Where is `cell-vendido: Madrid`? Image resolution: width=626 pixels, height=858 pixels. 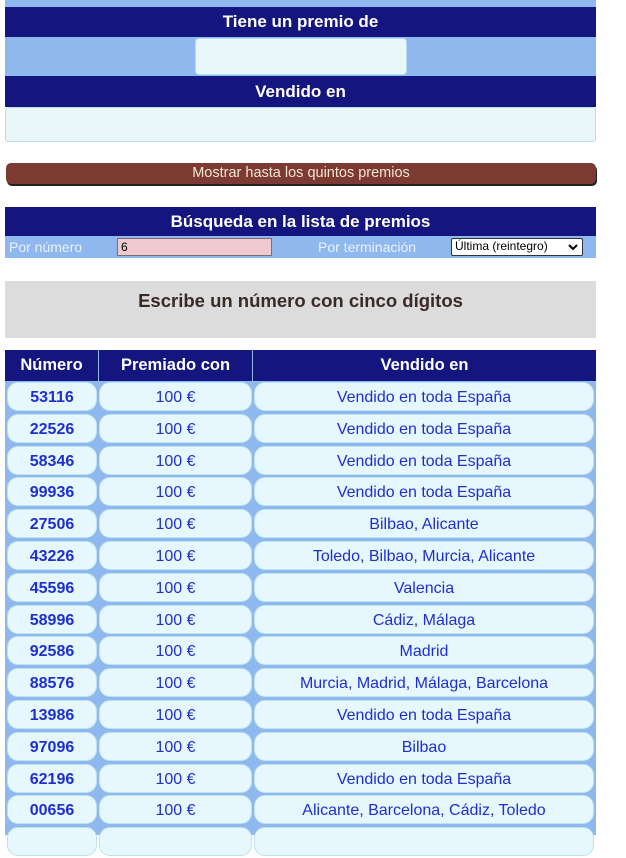 cell-vendido: Madrid is located at coordinates (424, 650).